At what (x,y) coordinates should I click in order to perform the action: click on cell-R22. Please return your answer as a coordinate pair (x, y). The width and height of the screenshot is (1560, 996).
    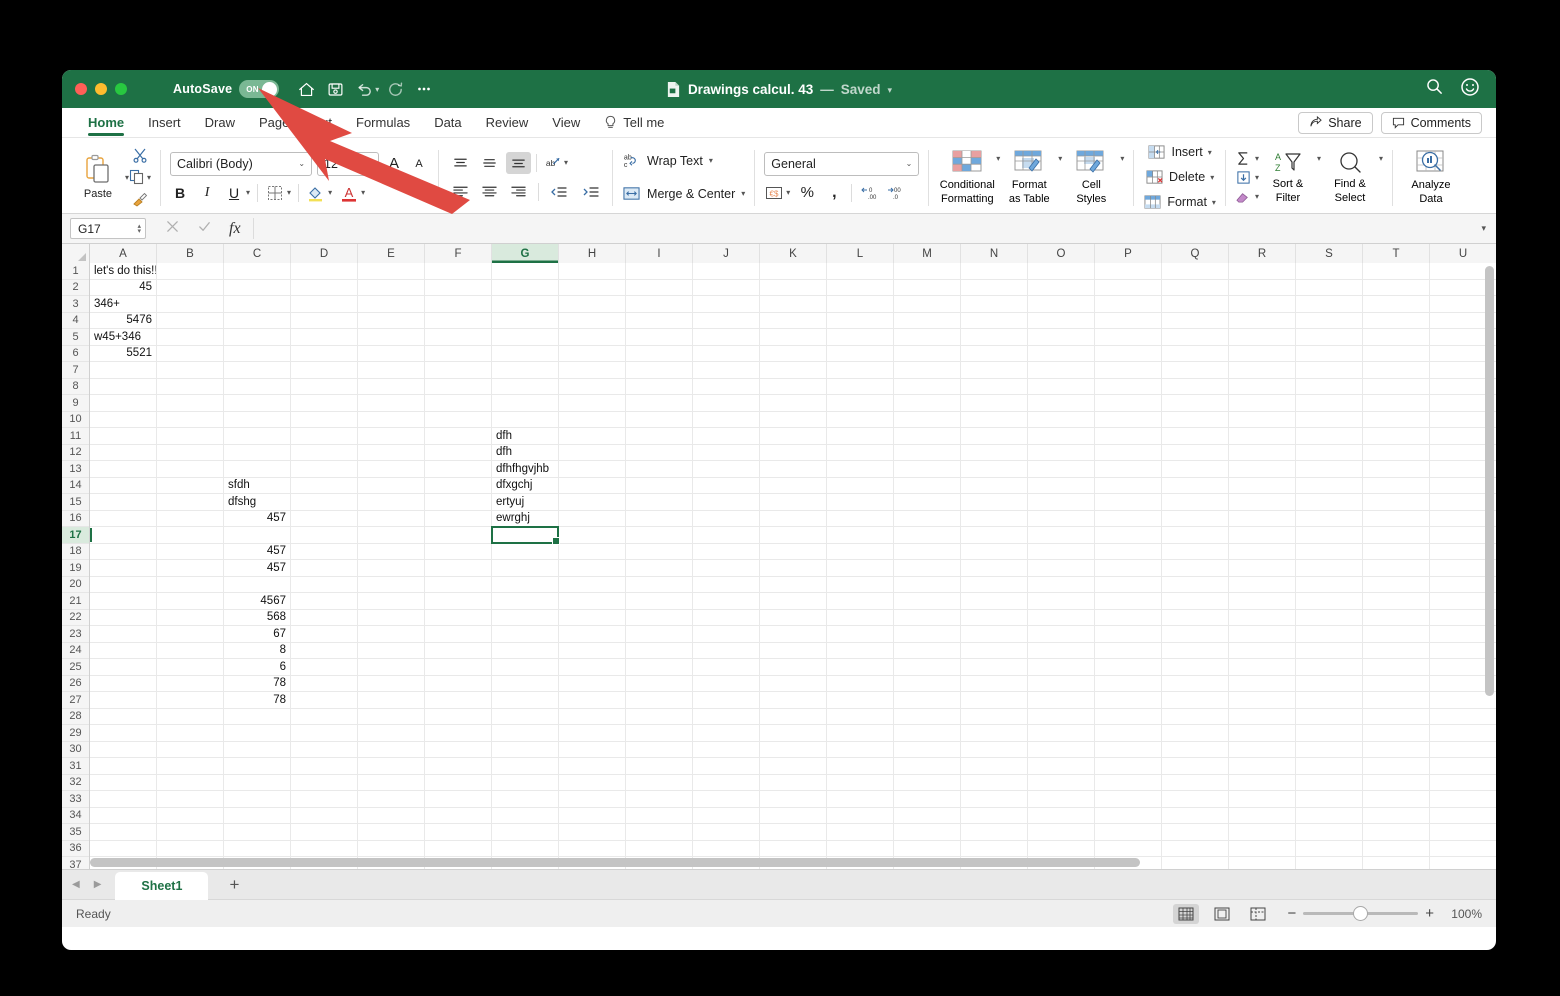
    Looking at the image, I should click on (1262, 617).